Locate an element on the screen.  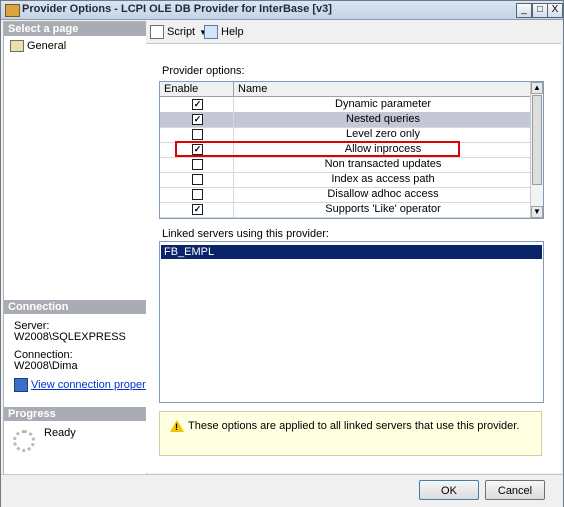
progress-spinner-icon is located at coordinates (24, 441).